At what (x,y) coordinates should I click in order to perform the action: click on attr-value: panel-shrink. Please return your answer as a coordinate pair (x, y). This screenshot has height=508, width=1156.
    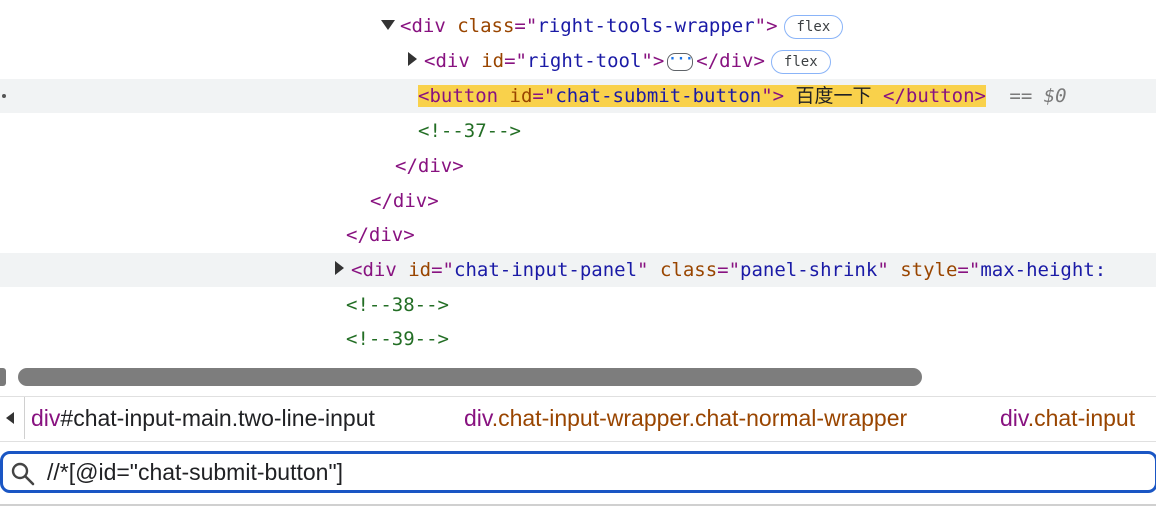
    Looking at the image, I should click on (809, 270).